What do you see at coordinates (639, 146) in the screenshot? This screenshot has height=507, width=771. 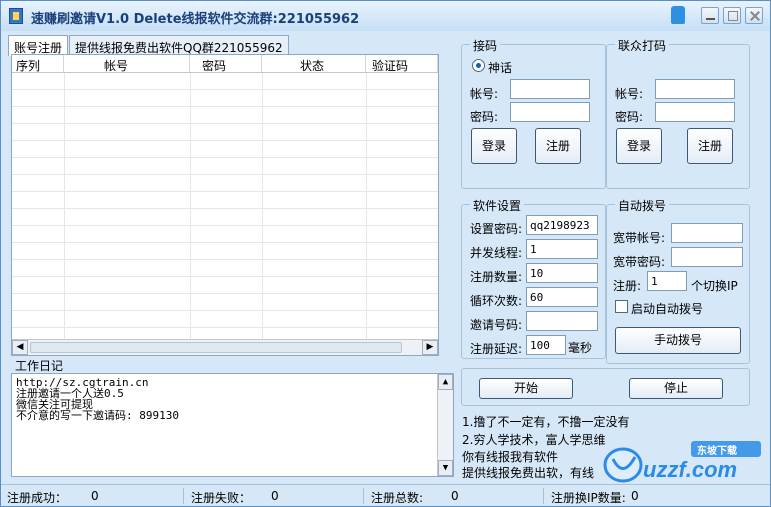 I see `captcha-login-button: 登录` at bounding box center [639, 146].